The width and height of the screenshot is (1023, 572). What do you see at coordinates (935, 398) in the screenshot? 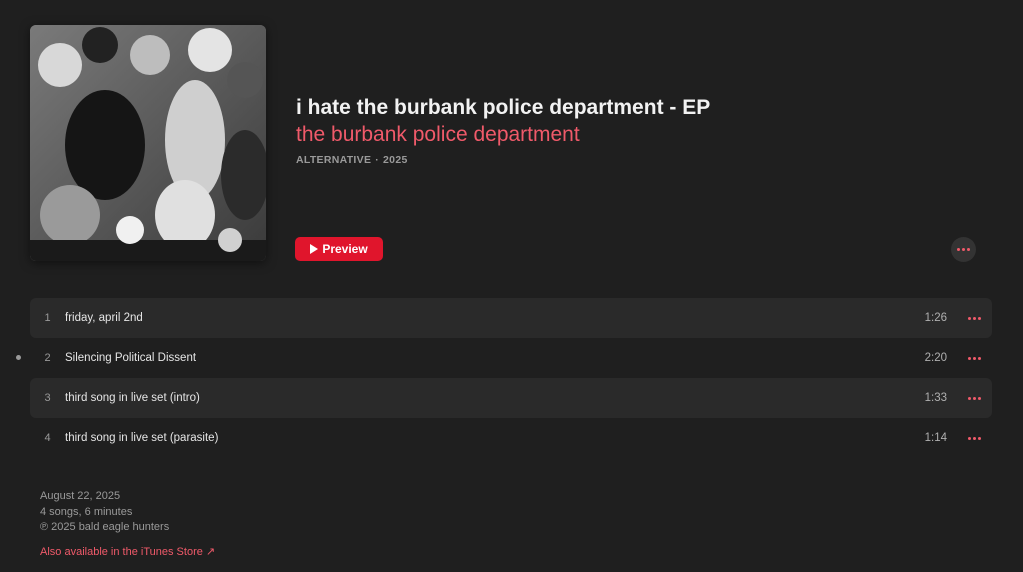
I see `track-duration: 1:33` at bounding box center [935, 398].